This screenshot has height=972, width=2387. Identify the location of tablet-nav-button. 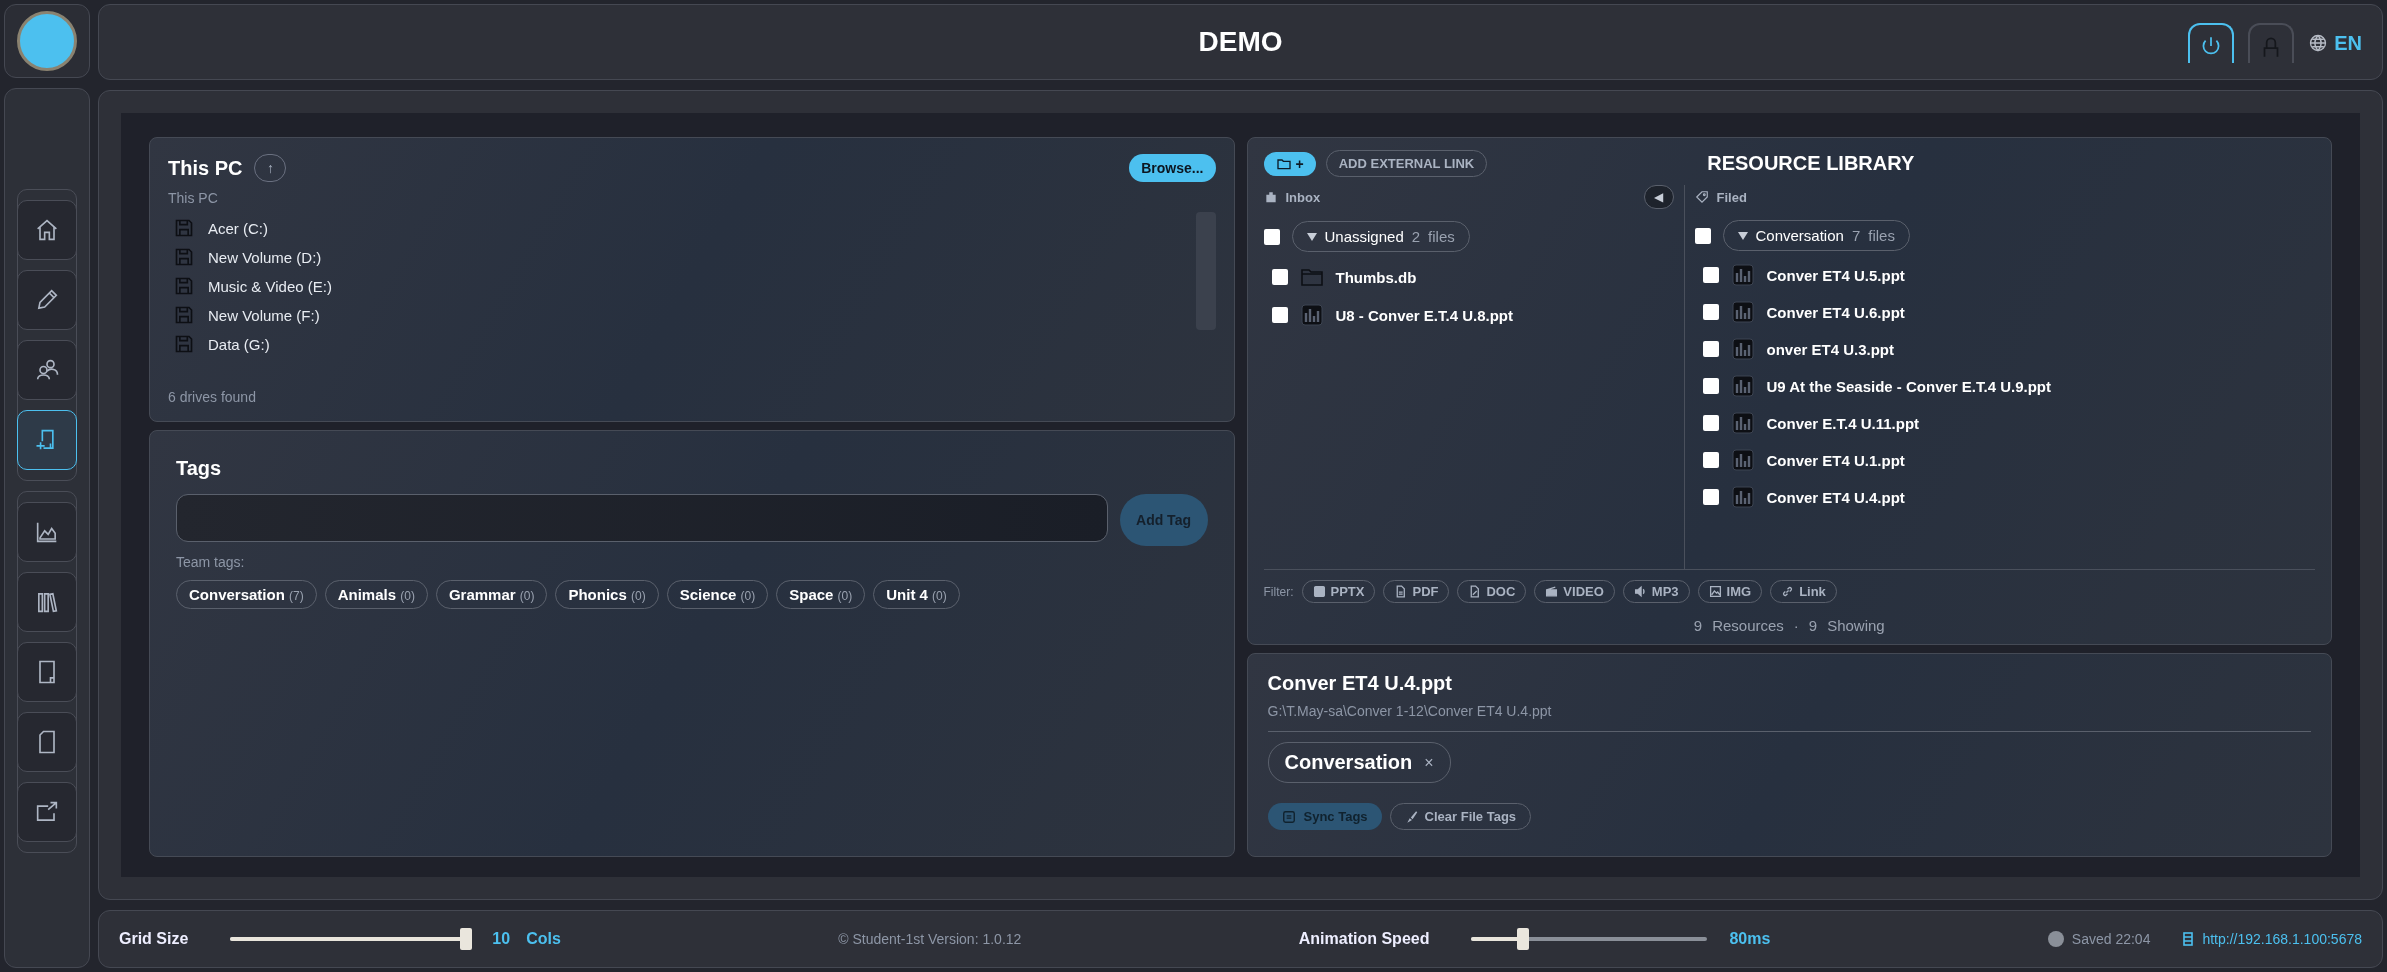
(47, 672).